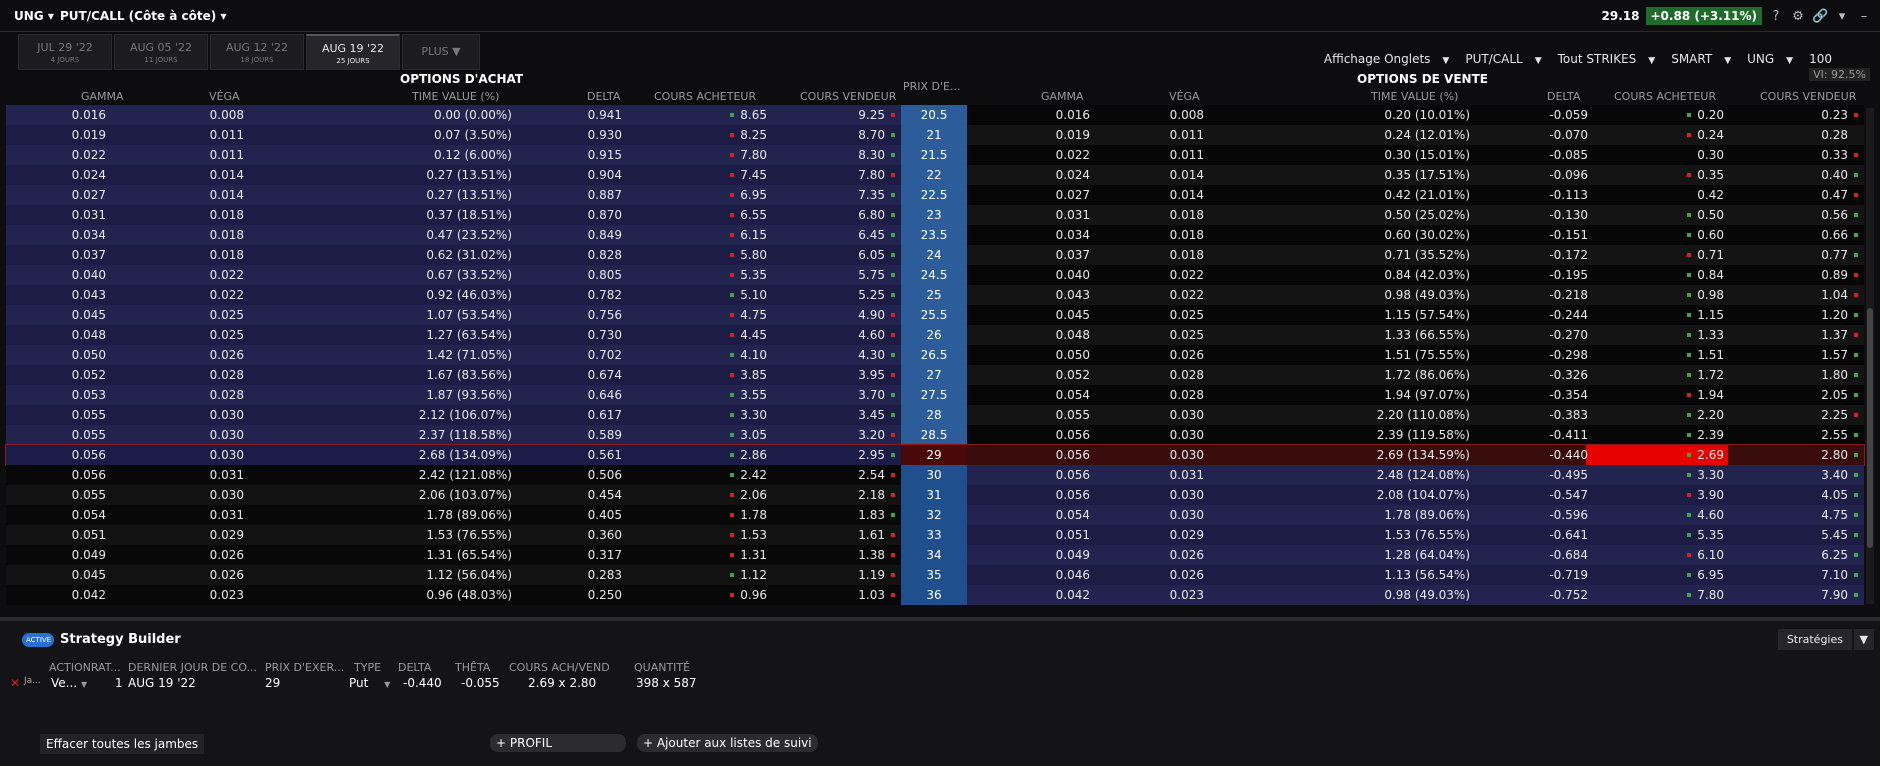 The image size is (1880, 766). I want to click on strikes-dropdown: Tout STRIKES ▼, so click(1607, 59).